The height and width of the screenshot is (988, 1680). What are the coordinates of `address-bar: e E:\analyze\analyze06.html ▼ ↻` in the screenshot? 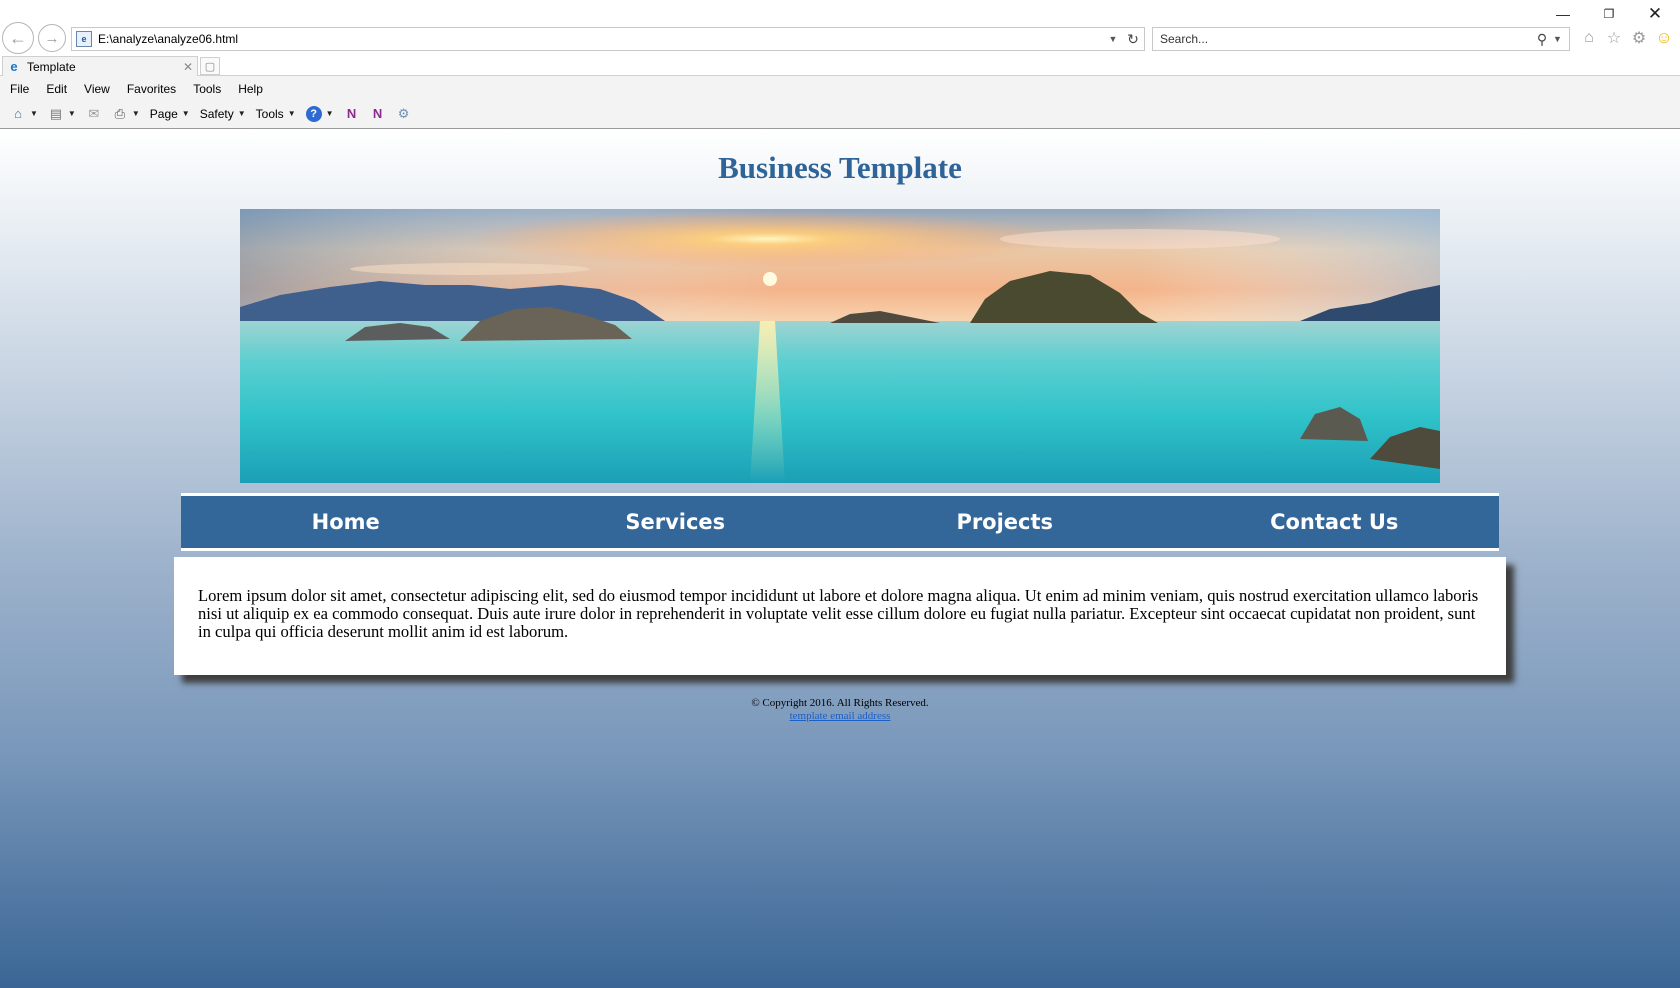 It's located at (608, 39).